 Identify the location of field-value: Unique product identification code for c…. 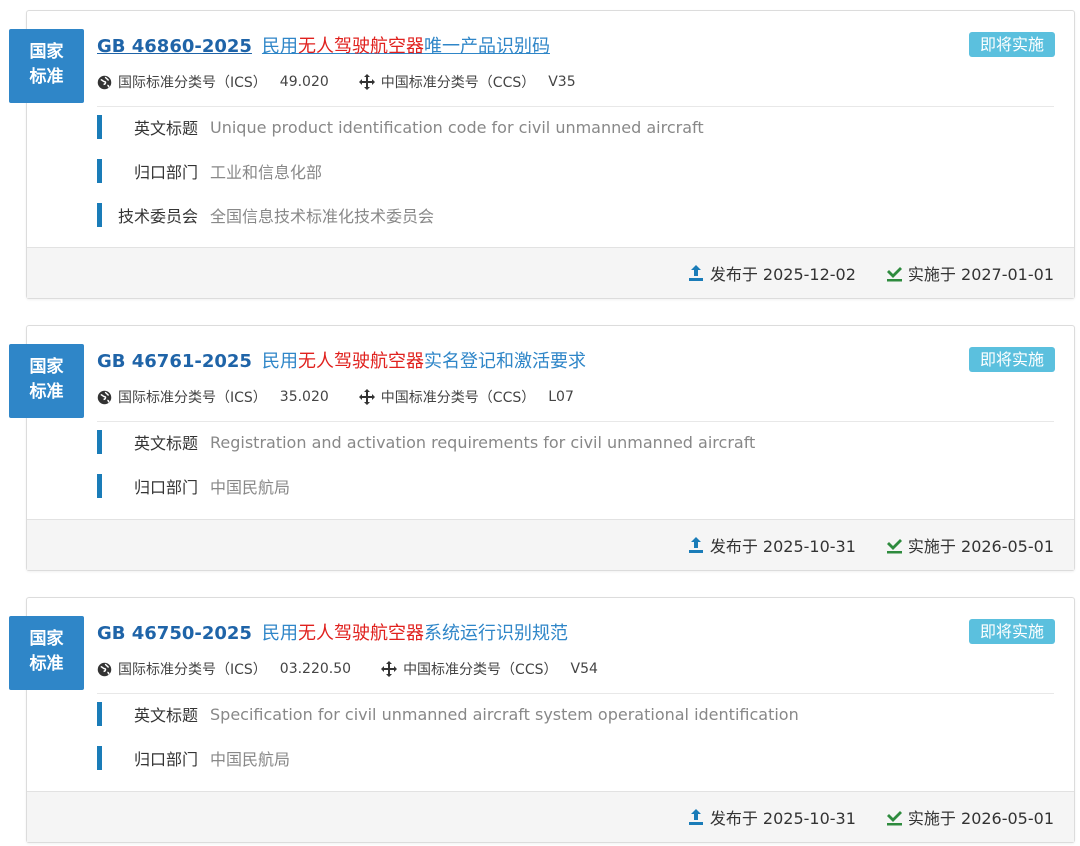
(457, 127).